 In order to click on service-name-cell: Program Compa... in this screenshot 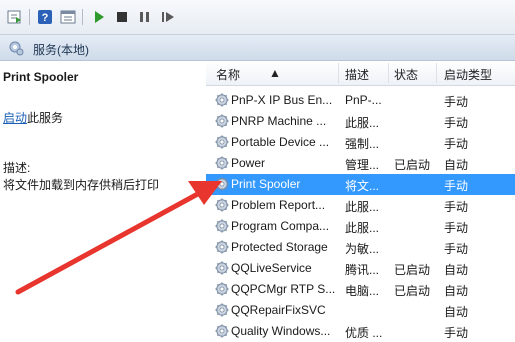, I will do `click(280, 226)`.